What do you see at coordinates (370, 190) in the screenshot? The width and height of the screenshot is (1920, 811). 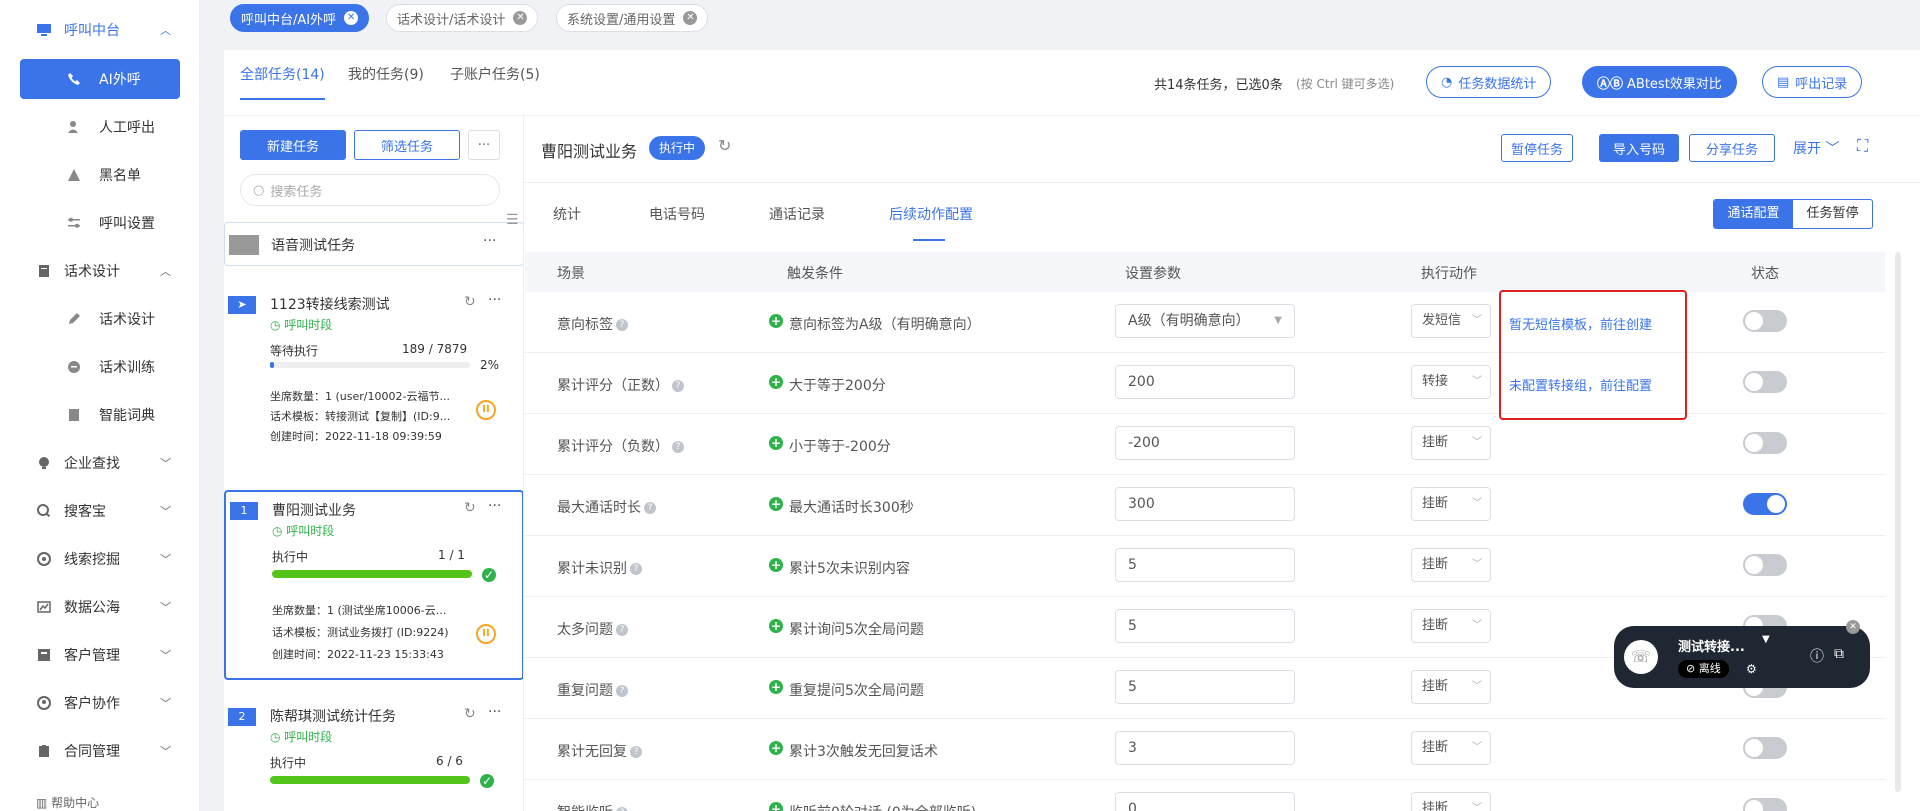 I see `task-search-input: ○ 搜索任务` at bounding box center [370, 190].